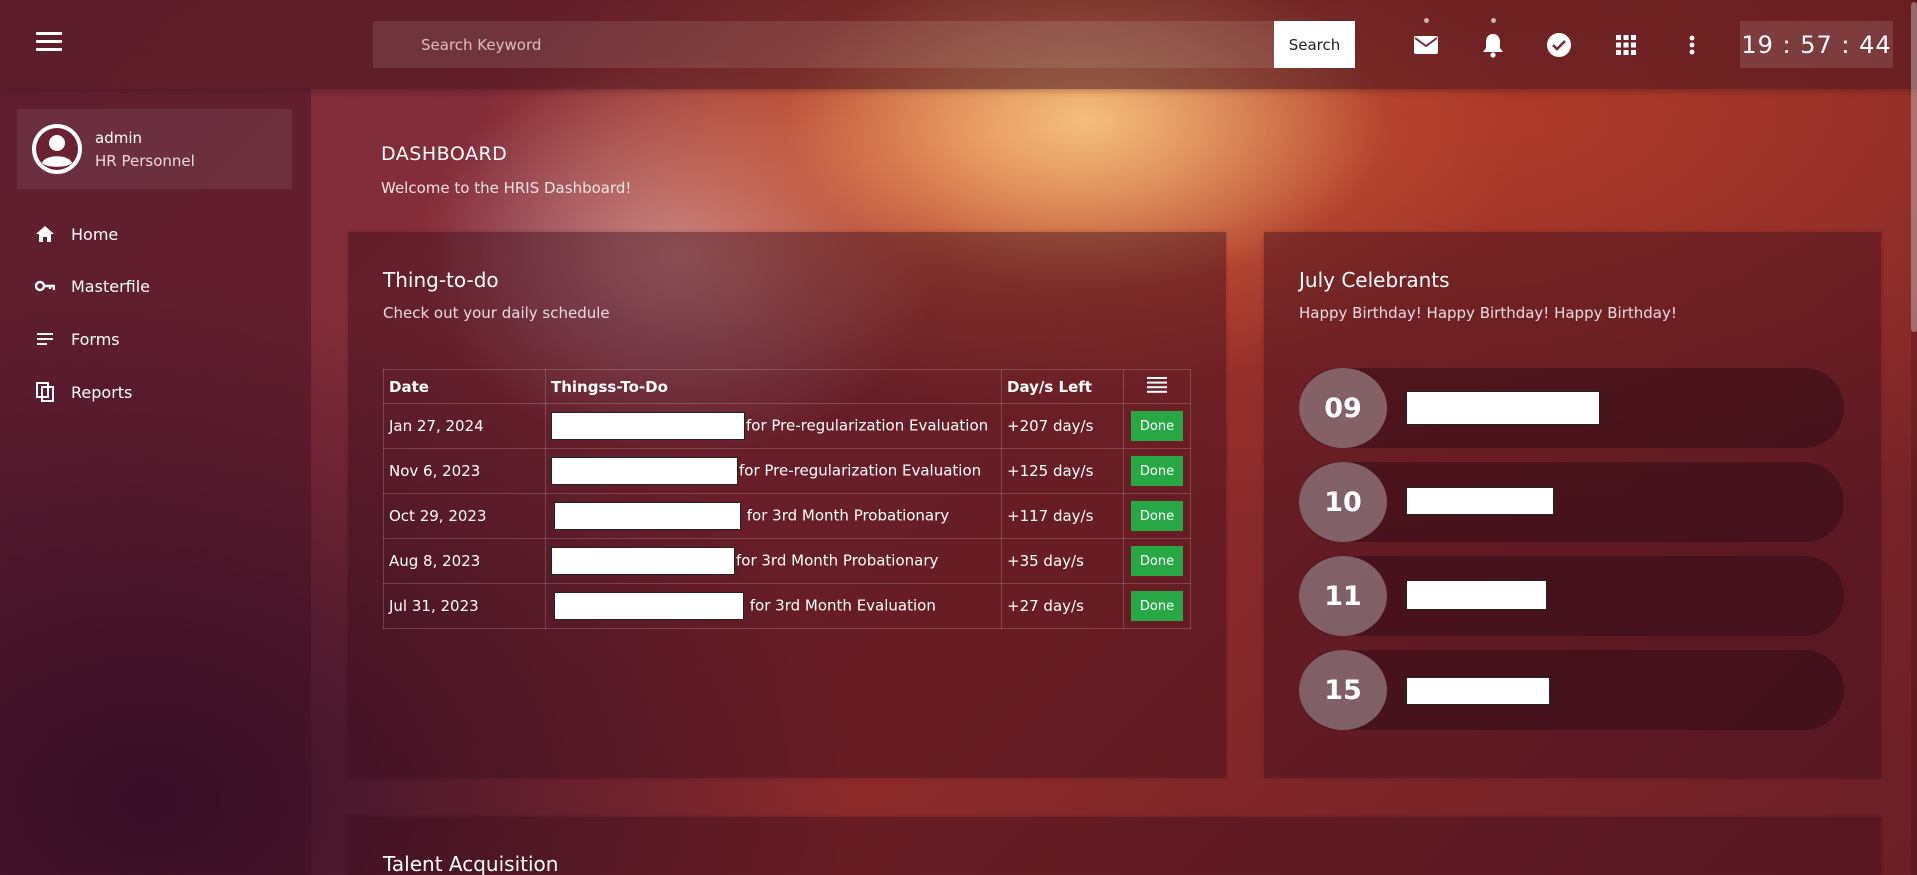 The width and height of the screenshot is (1917, 875). What do you see at coordinates (1062, 471) in the screenshot?
I see `row-days-left: +125 day/s` at bounding box center [1062, 471].